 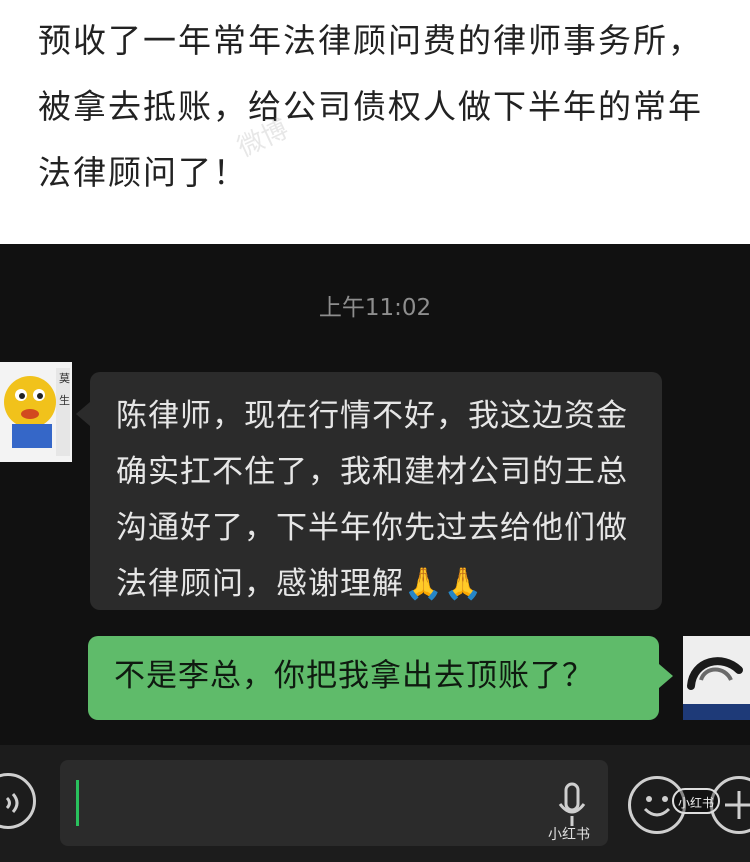 I want to click on user-avatar, so click(x=716, y=678).